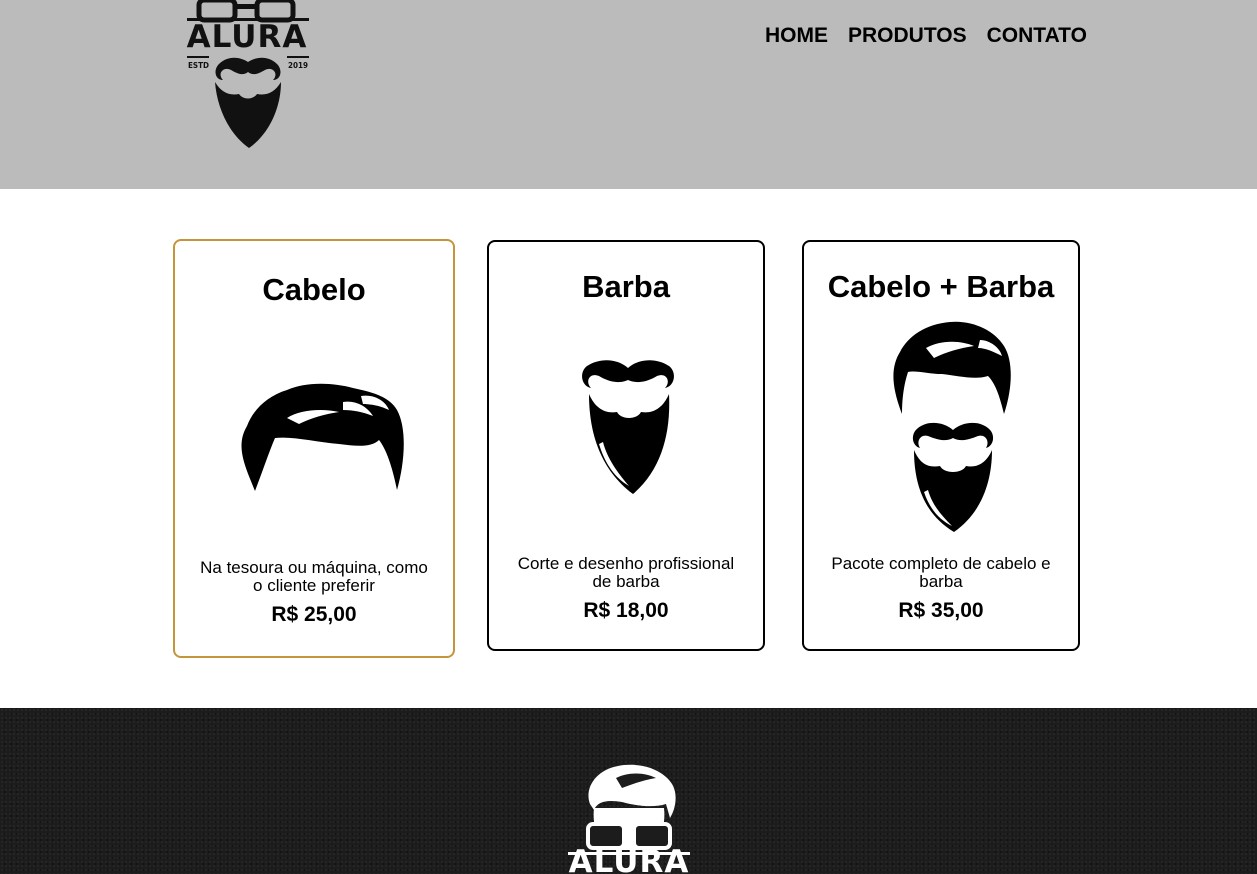 The width and height of the screenshot is (1257, 874). Describe the element at coordinates (314, 289) in the screenshot. I see `product-title: Cabelo` at that location.